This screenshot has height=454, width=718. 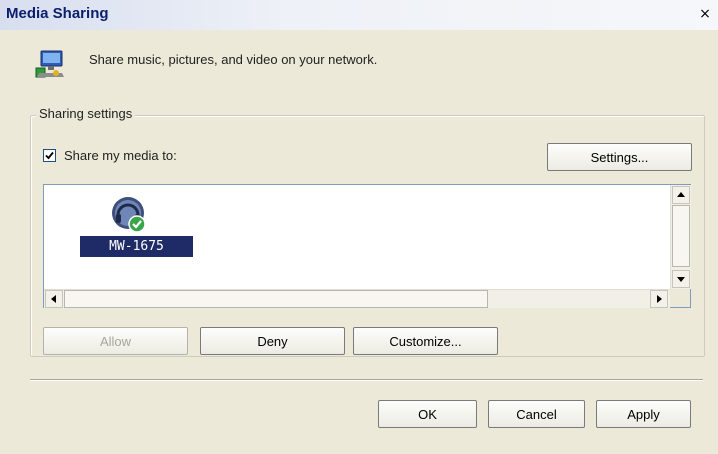 I want to click on share-media-label: Share my media to:, so click(x=120, y=155).